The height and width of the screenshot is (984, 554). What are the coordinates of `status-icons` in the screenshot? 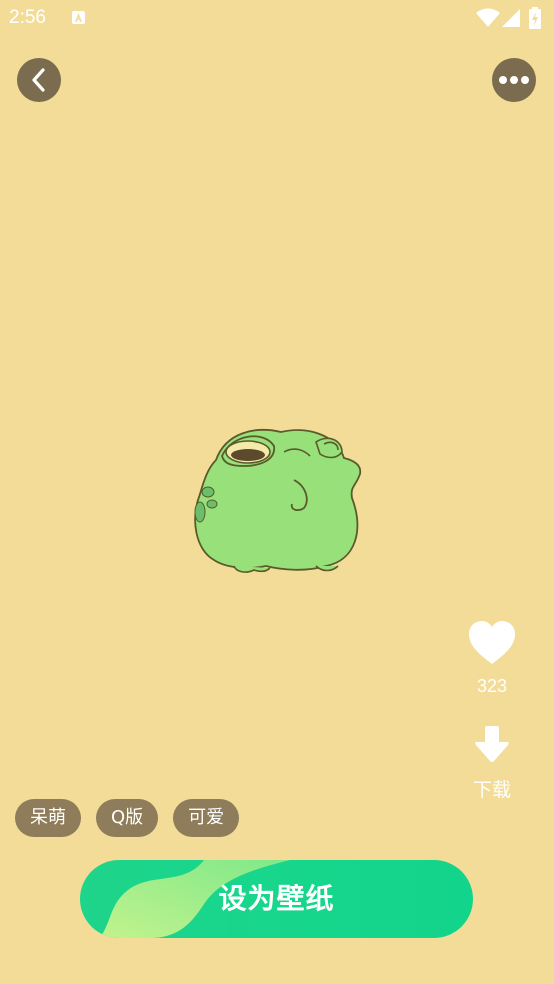 It's located at (511, 18).